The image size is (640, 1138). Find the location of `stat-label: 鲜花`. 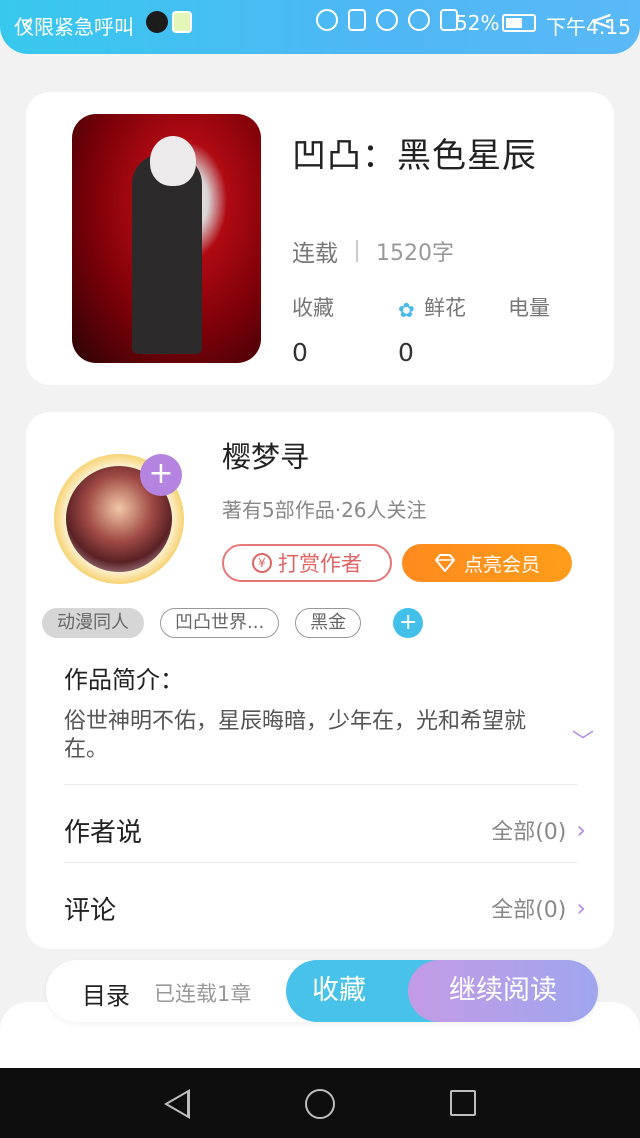

stat-label: 鲜花 is located at coordinates (445, 308).